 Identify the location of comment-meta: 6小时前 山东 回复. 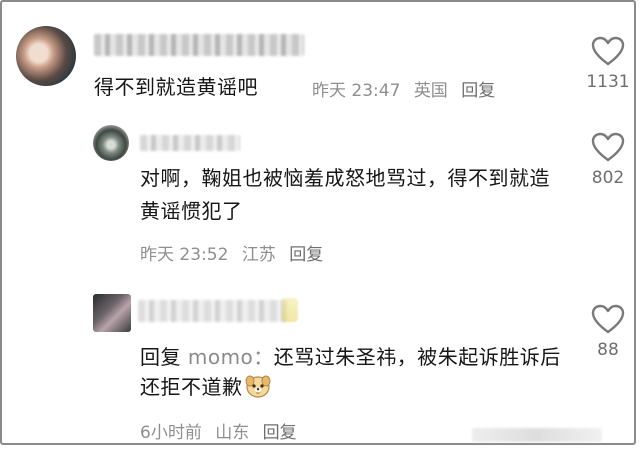
(222, 430).